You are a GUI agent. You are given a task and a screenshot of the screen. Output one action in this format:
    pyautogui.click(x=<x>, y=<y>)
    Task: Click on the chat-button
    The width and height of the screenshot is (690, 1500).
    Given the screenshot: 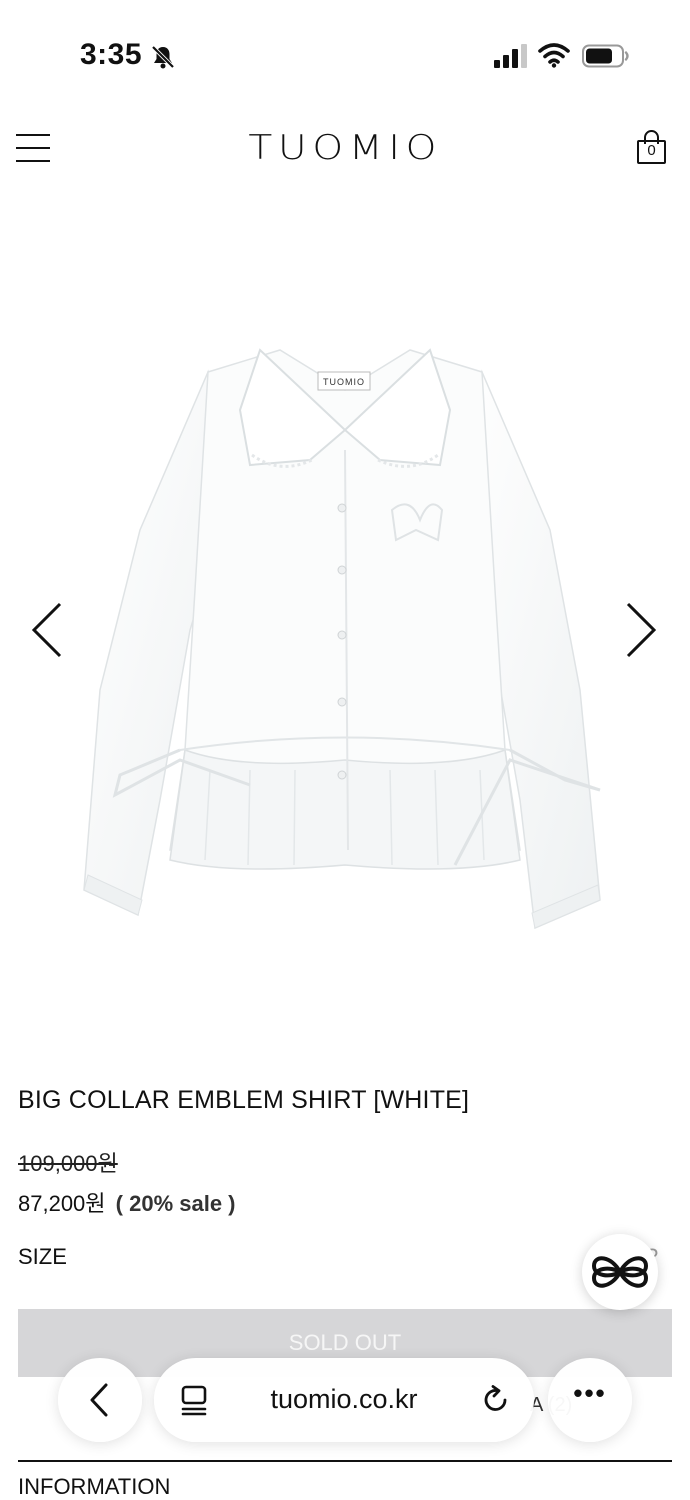 What is the action you would take?
    pyautogui.click(x=620, y=1272)
    